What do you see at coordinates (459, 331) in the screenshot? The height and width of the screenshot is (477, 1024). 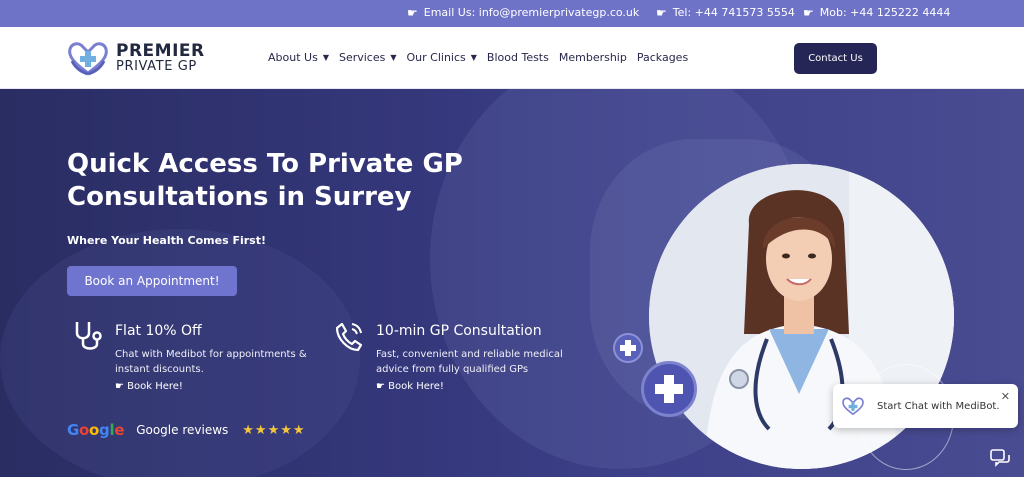 I see `feature-title: 10-min GP Consultation` at bounding box center [459, 331].